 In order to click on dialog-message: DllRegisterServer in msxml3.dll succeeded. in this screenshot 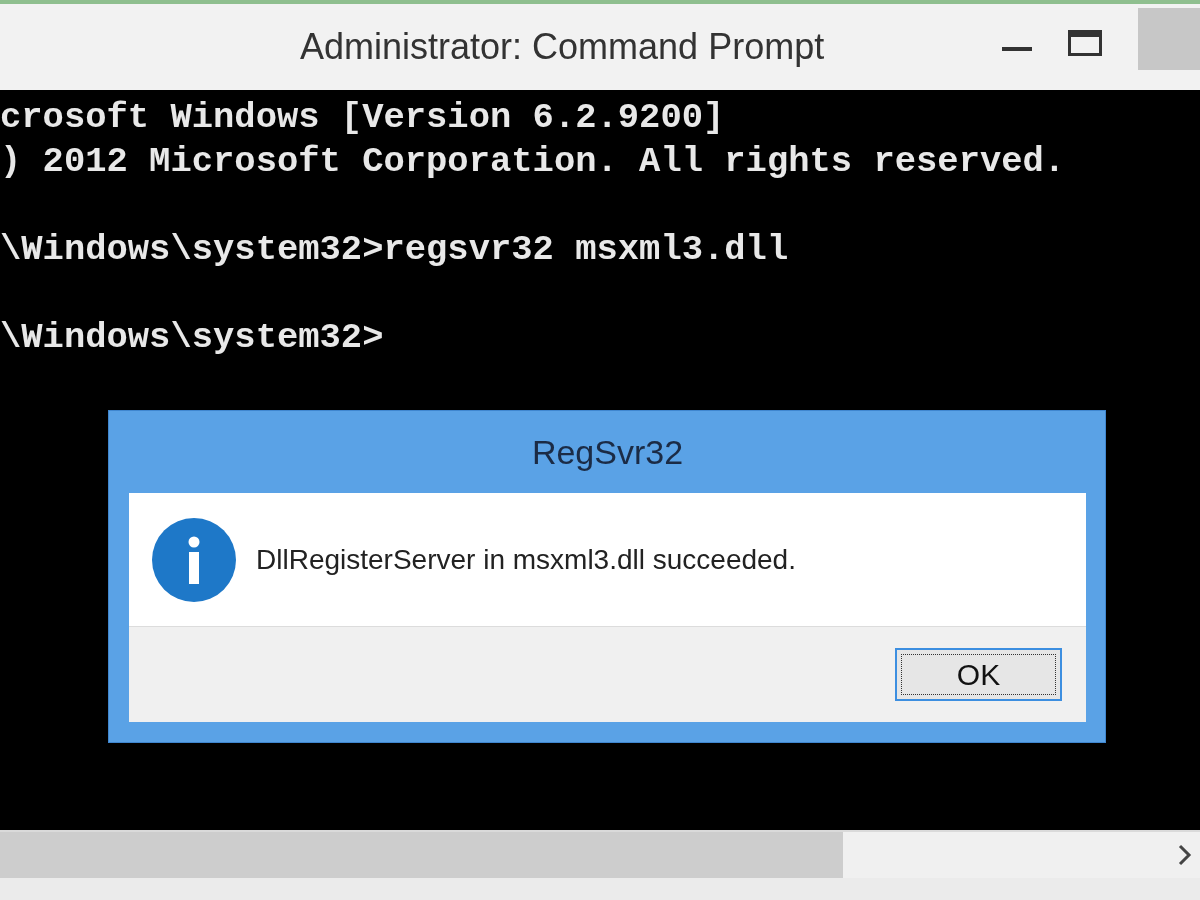, I will do `click(526, 559)`.